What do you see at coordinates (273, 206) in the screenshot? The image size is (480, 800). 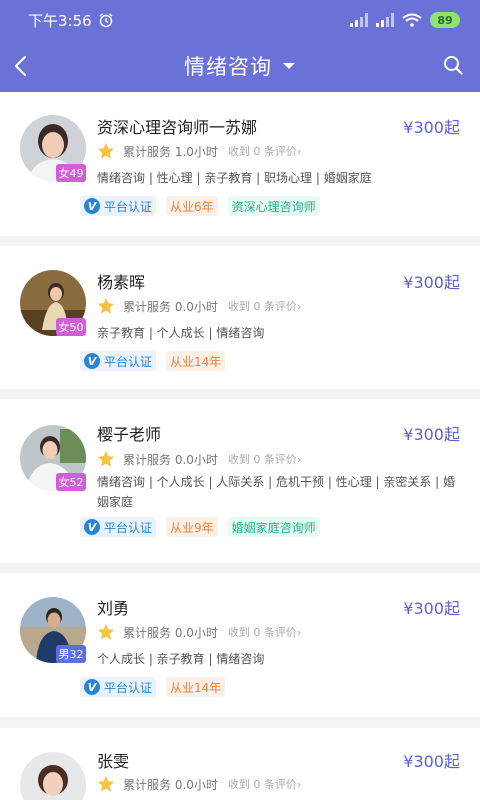 I see `role-badge: 资深心理咨询师` at bounding box center [273, 206].